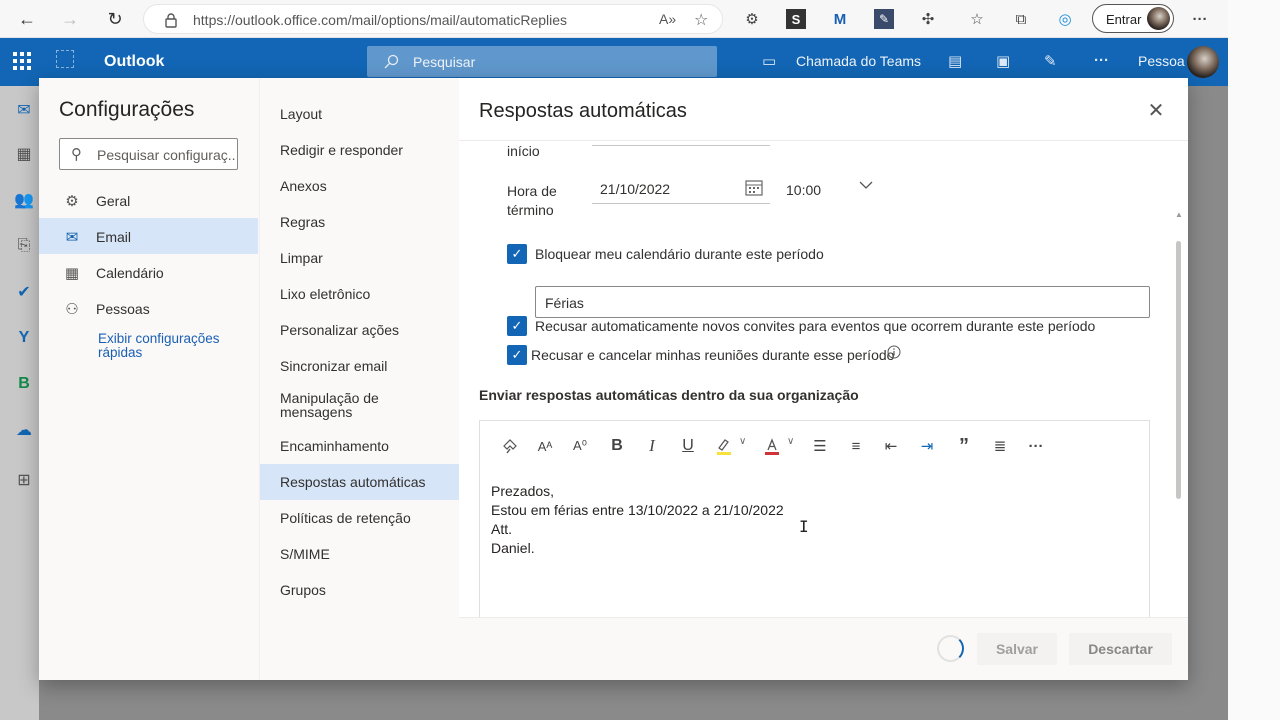  What do you see at coordinates (72, 237) in the screenshot?
I see `mail-icon: ✉` at bounding box center [72, 237].